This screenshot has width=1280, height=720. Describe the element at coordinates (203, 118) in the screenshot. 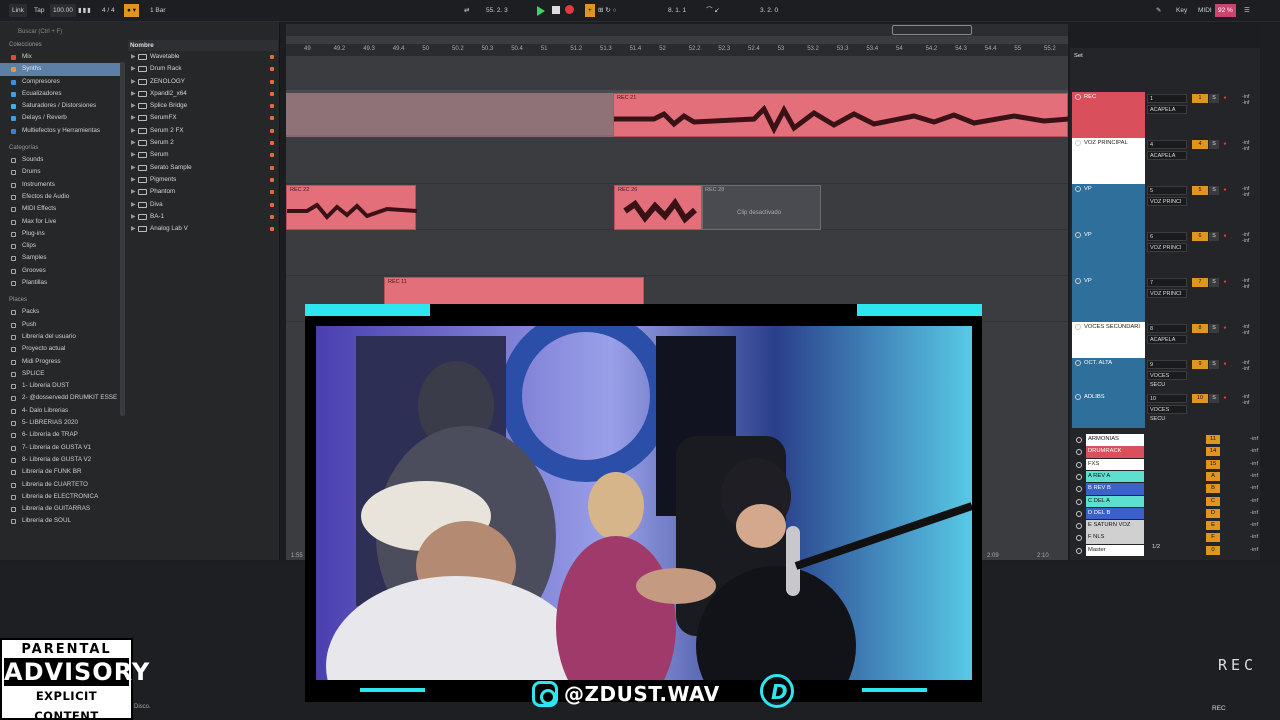

I see `plugin-item: ▶ SerumFX` at that location.